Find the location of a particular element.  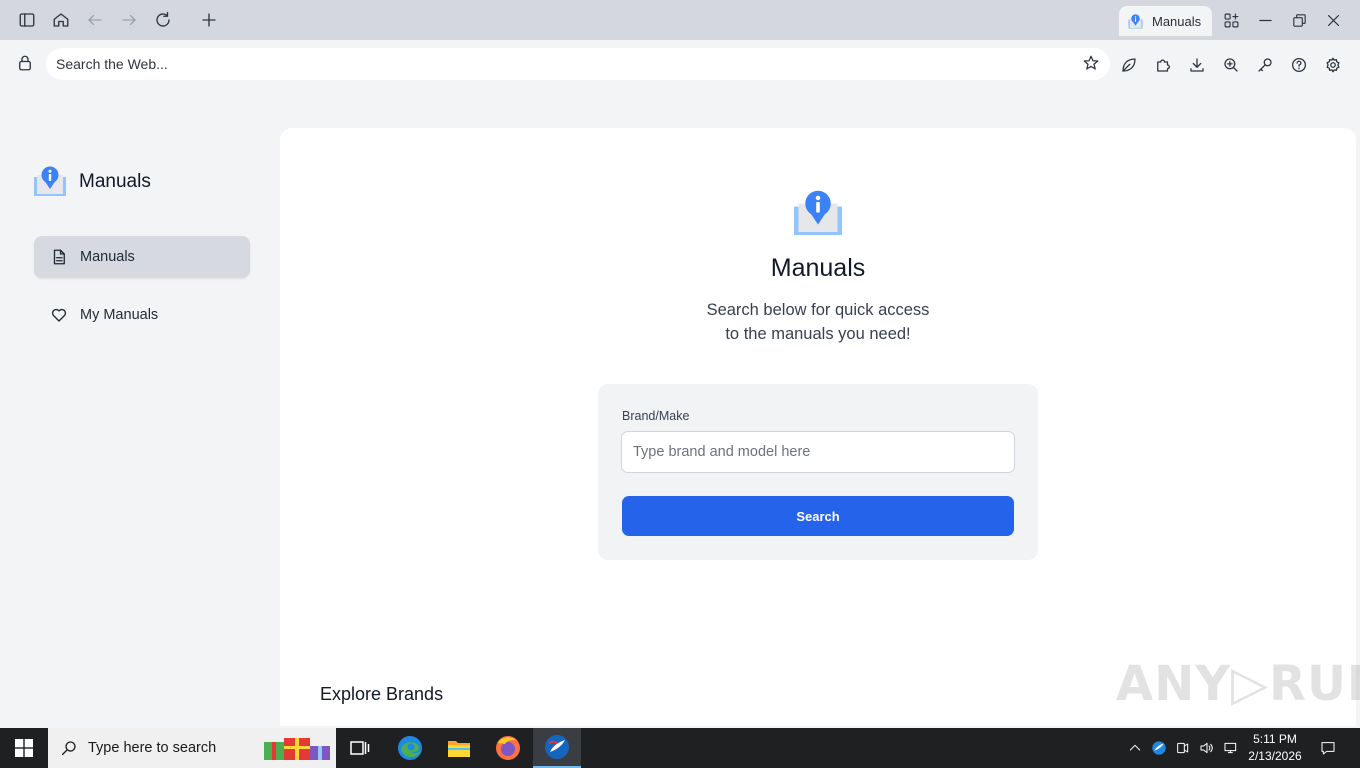

taskbar-search-placeholder: Type here to search is located at coordinates (152, 748).